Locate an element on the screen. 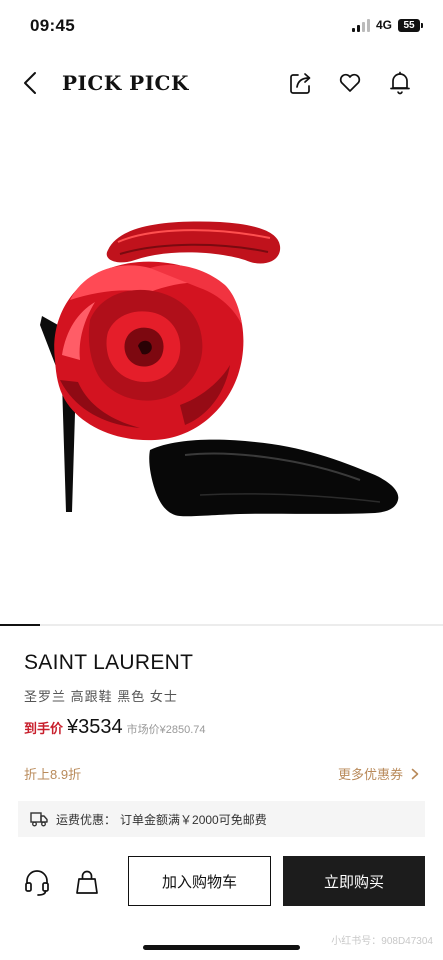  nav-bar: PICK PICK is located at coordinates (221, 83).